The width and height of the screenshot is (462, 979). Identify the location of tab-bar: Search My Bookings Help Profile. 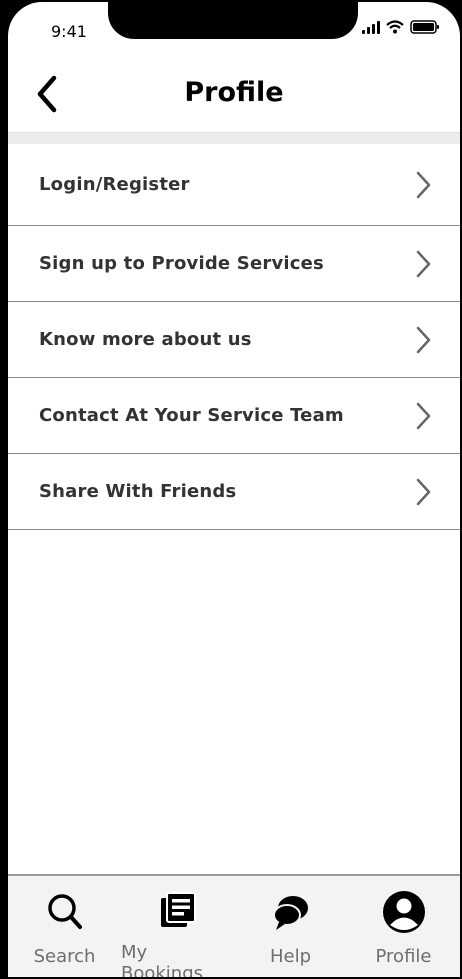
(234, 925).